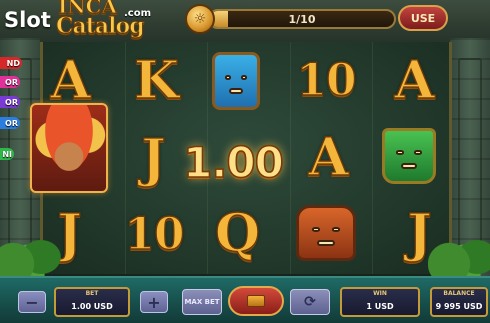  Describe the element at coordinates (233, 162) in the screenshot. I see `win-amount-overlay: 1.00` at that location.